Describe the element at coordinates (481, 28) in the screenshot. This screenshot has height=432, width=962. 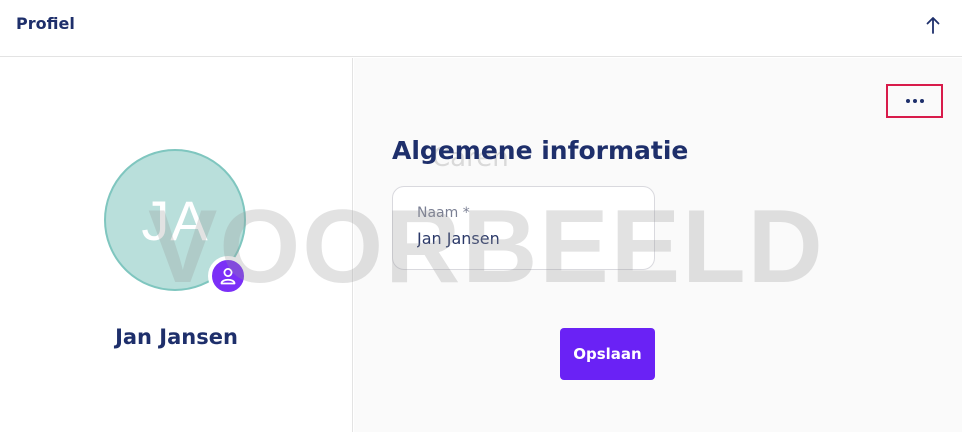
I see `page-header: Profiel` at that location.